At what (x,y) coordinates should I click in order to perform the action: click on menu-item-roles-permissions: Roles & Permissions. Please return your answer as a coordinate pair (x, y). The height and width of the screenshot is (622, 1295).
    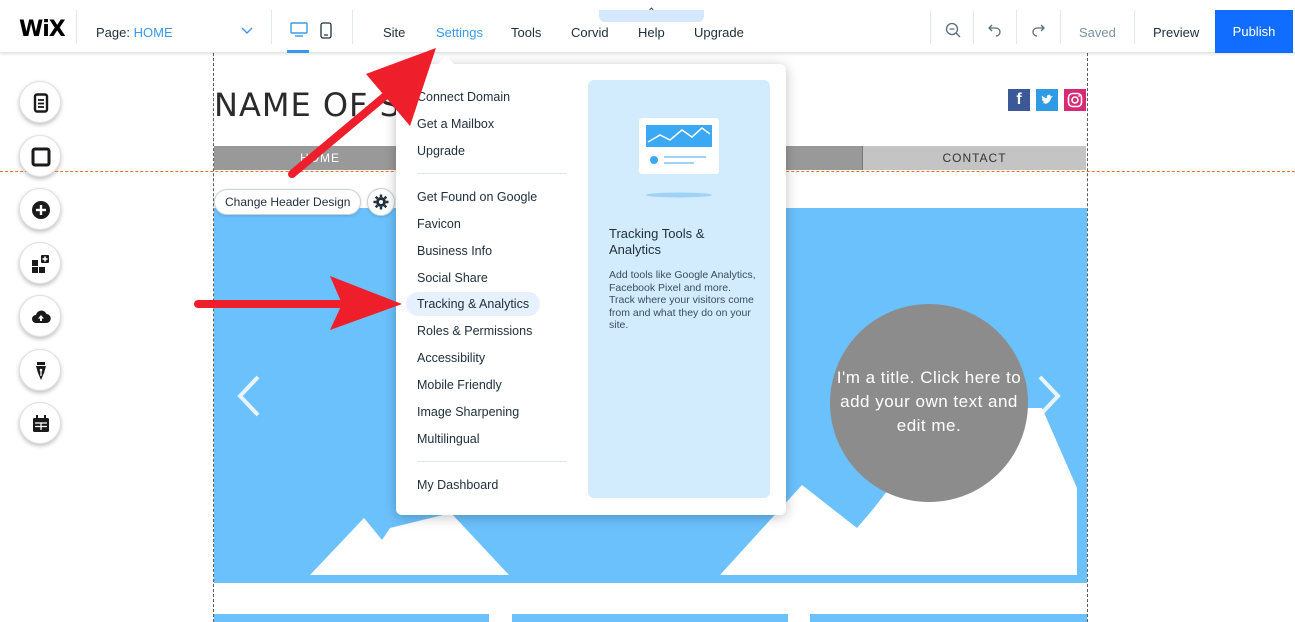
    Looking at the image, I should click on (474, 331).